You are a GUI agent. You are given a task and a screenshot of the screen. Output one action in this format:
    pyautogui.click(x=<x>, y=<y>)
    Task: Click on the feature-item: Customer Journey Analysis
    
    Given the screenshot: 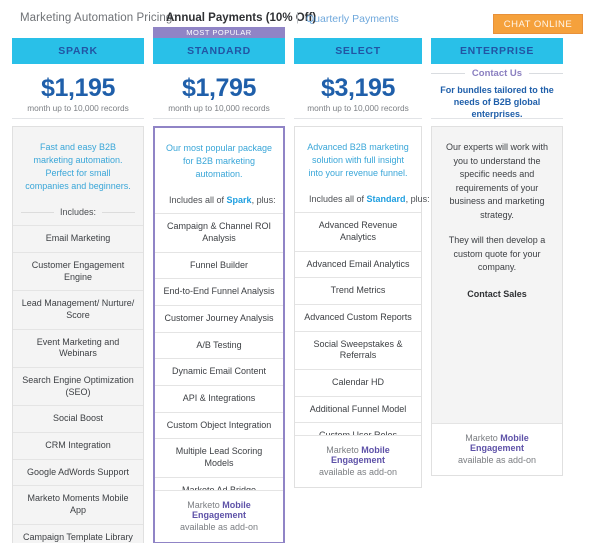 What is the action you would take?
    pyautogui.click(x=219, y=318)
    